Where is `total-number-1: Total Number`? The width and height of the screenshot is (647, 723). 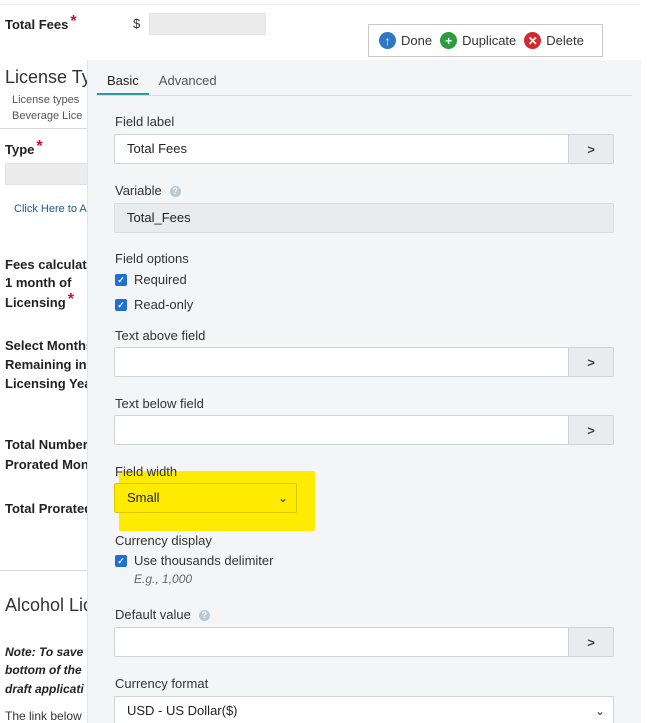
total-number-1: Total Number is located at coordinates (46, 444).